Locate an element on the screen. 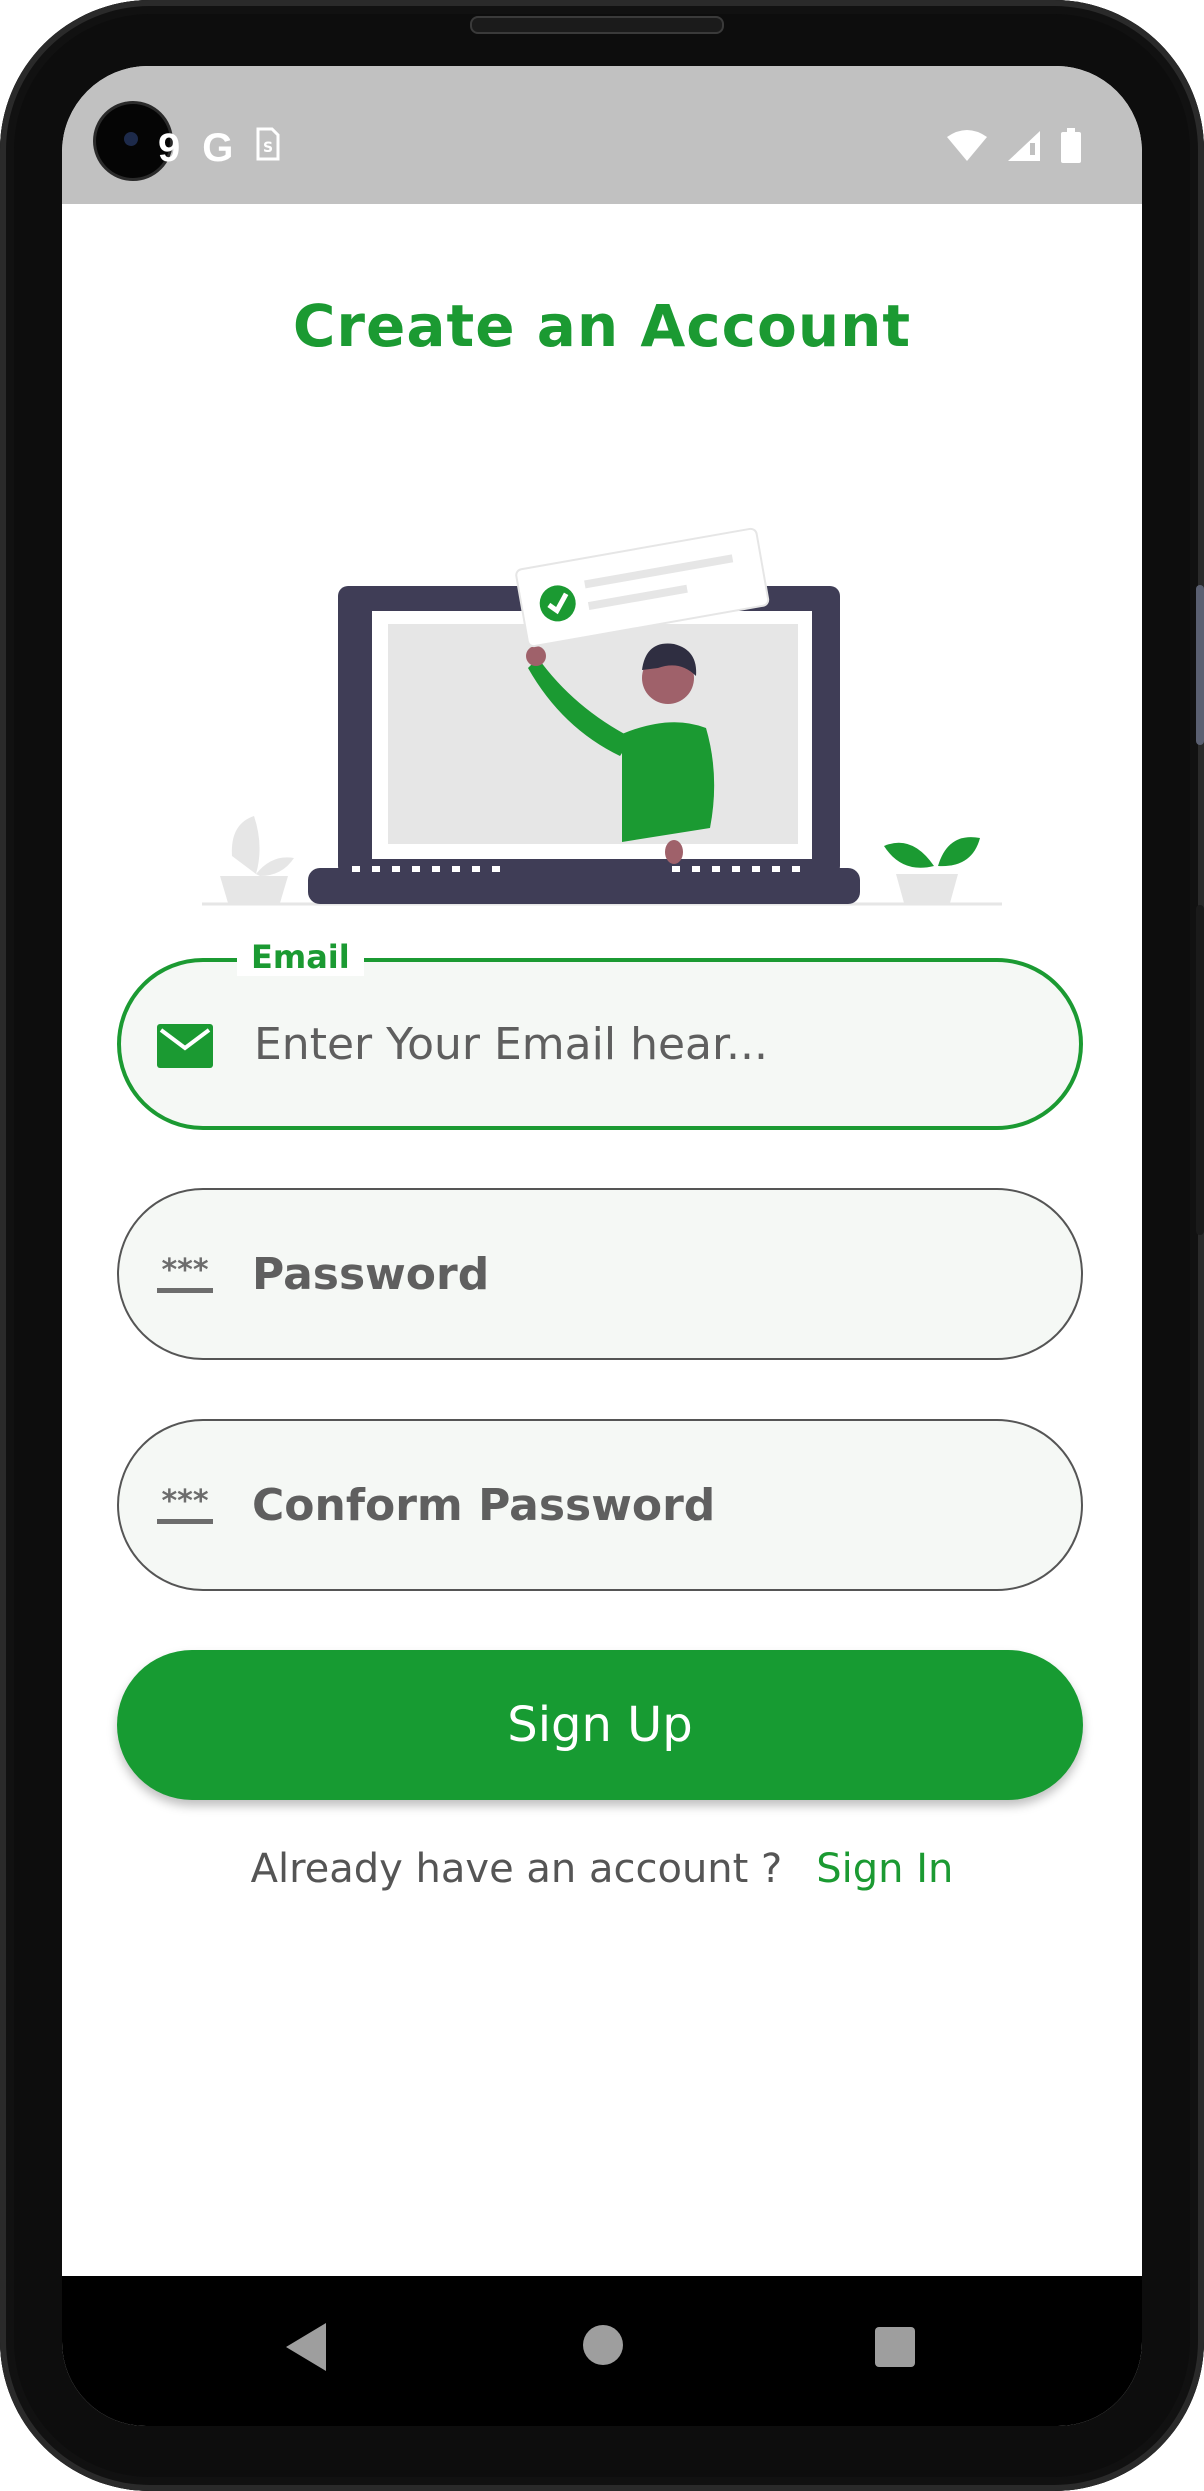  page-title: Create an Account is located at coordinates (602, 326).